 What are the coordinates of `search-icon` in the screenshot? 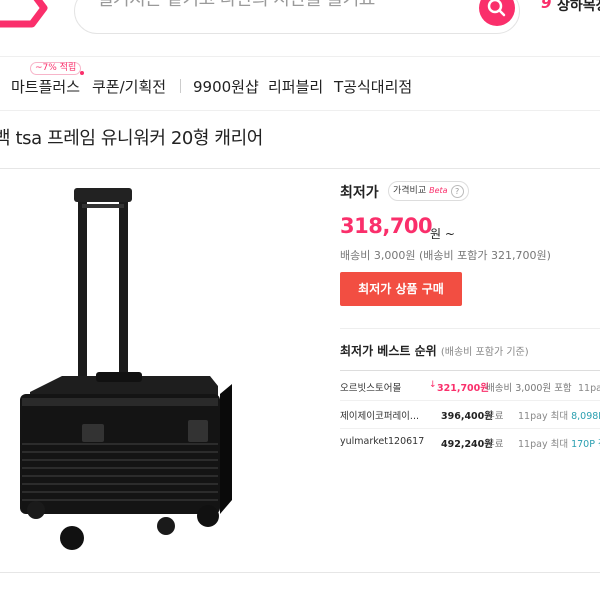 It's located at (496, 8).